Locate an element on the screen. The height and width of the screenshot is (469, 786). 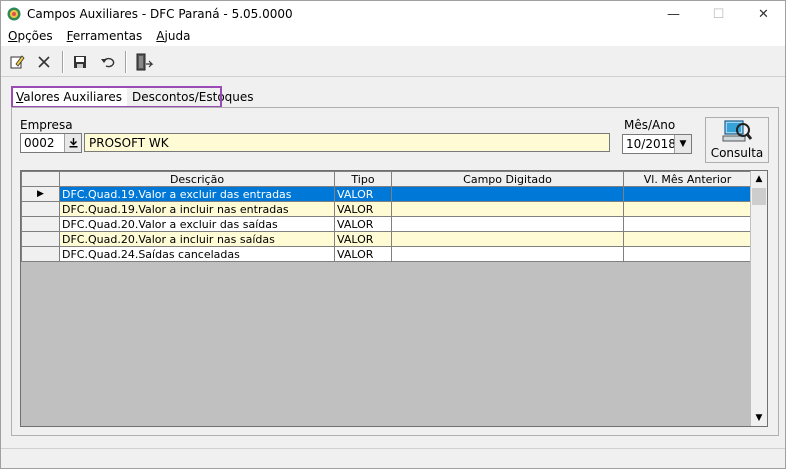
delete-icon is located at coordinates (44, 62).